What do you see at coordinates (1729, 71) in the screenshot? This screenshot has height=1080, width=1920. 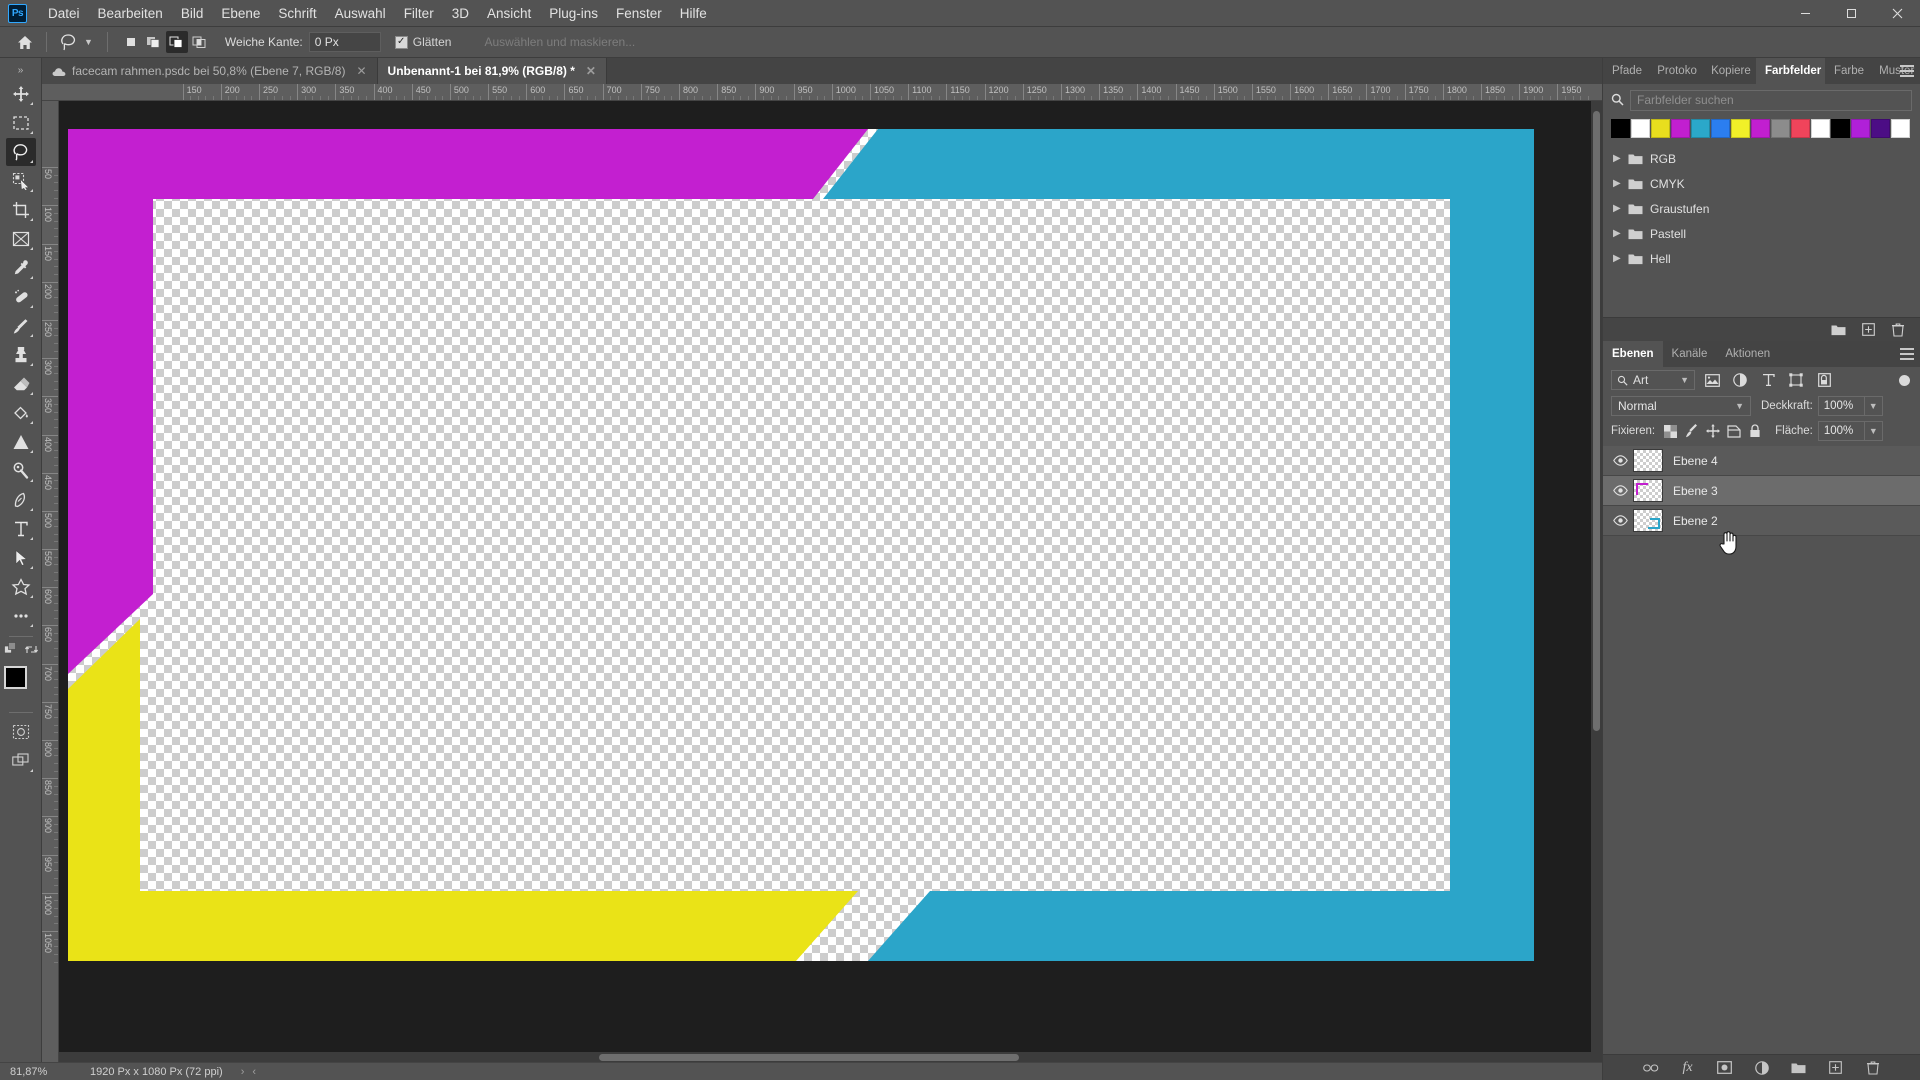 I see `tab-kopierquellen: Kopiere` at bounding box center [1729, 71].